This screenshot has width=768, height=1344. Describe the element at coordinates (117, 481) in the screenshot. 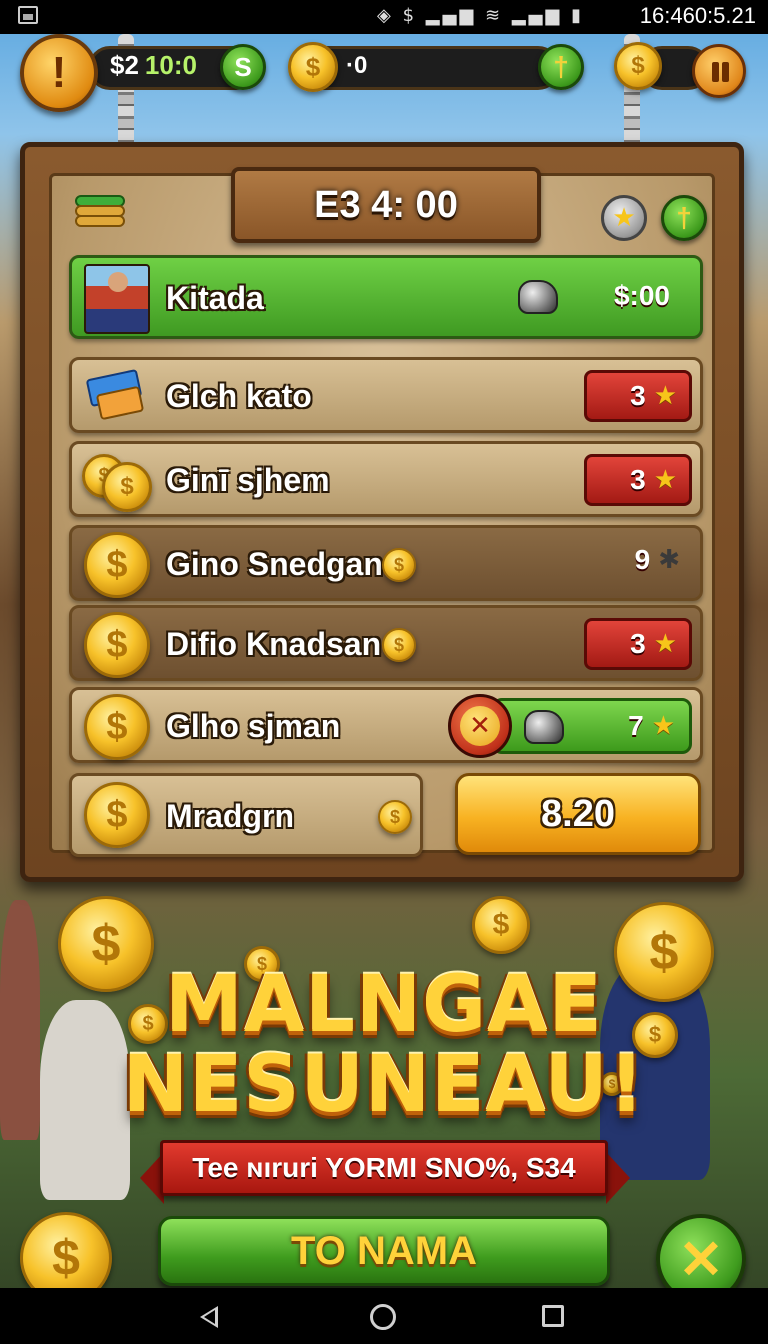

I see `coin-stack-icon: $ $` at that location.